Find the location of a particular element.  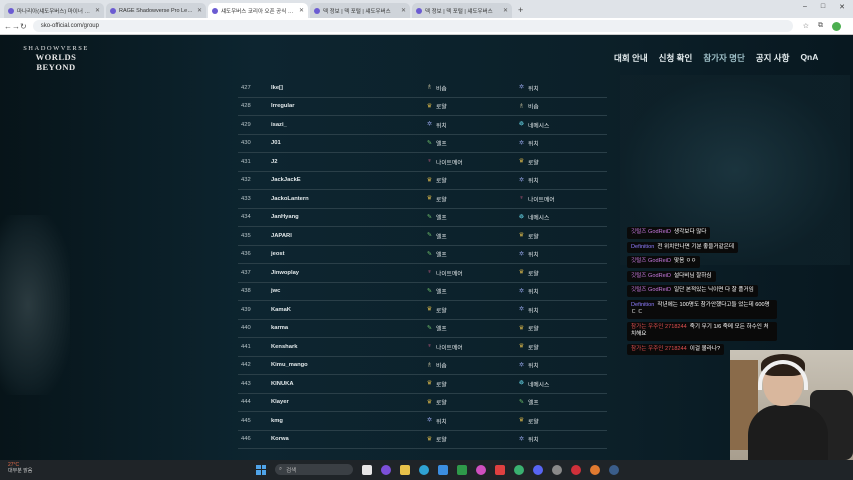

reload-icon: ↻ is located at coordinates (23, 26).